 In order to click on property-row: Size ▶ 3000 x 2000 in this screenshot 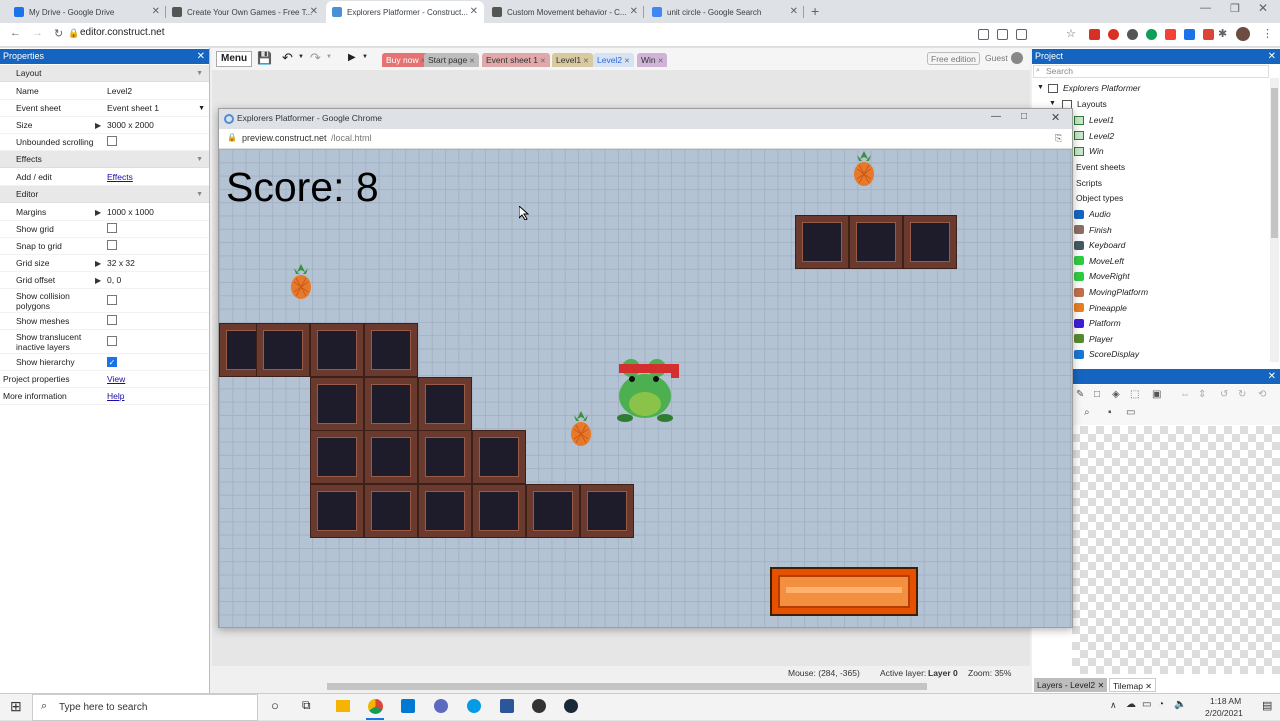, I will do `click(104, 125)`.